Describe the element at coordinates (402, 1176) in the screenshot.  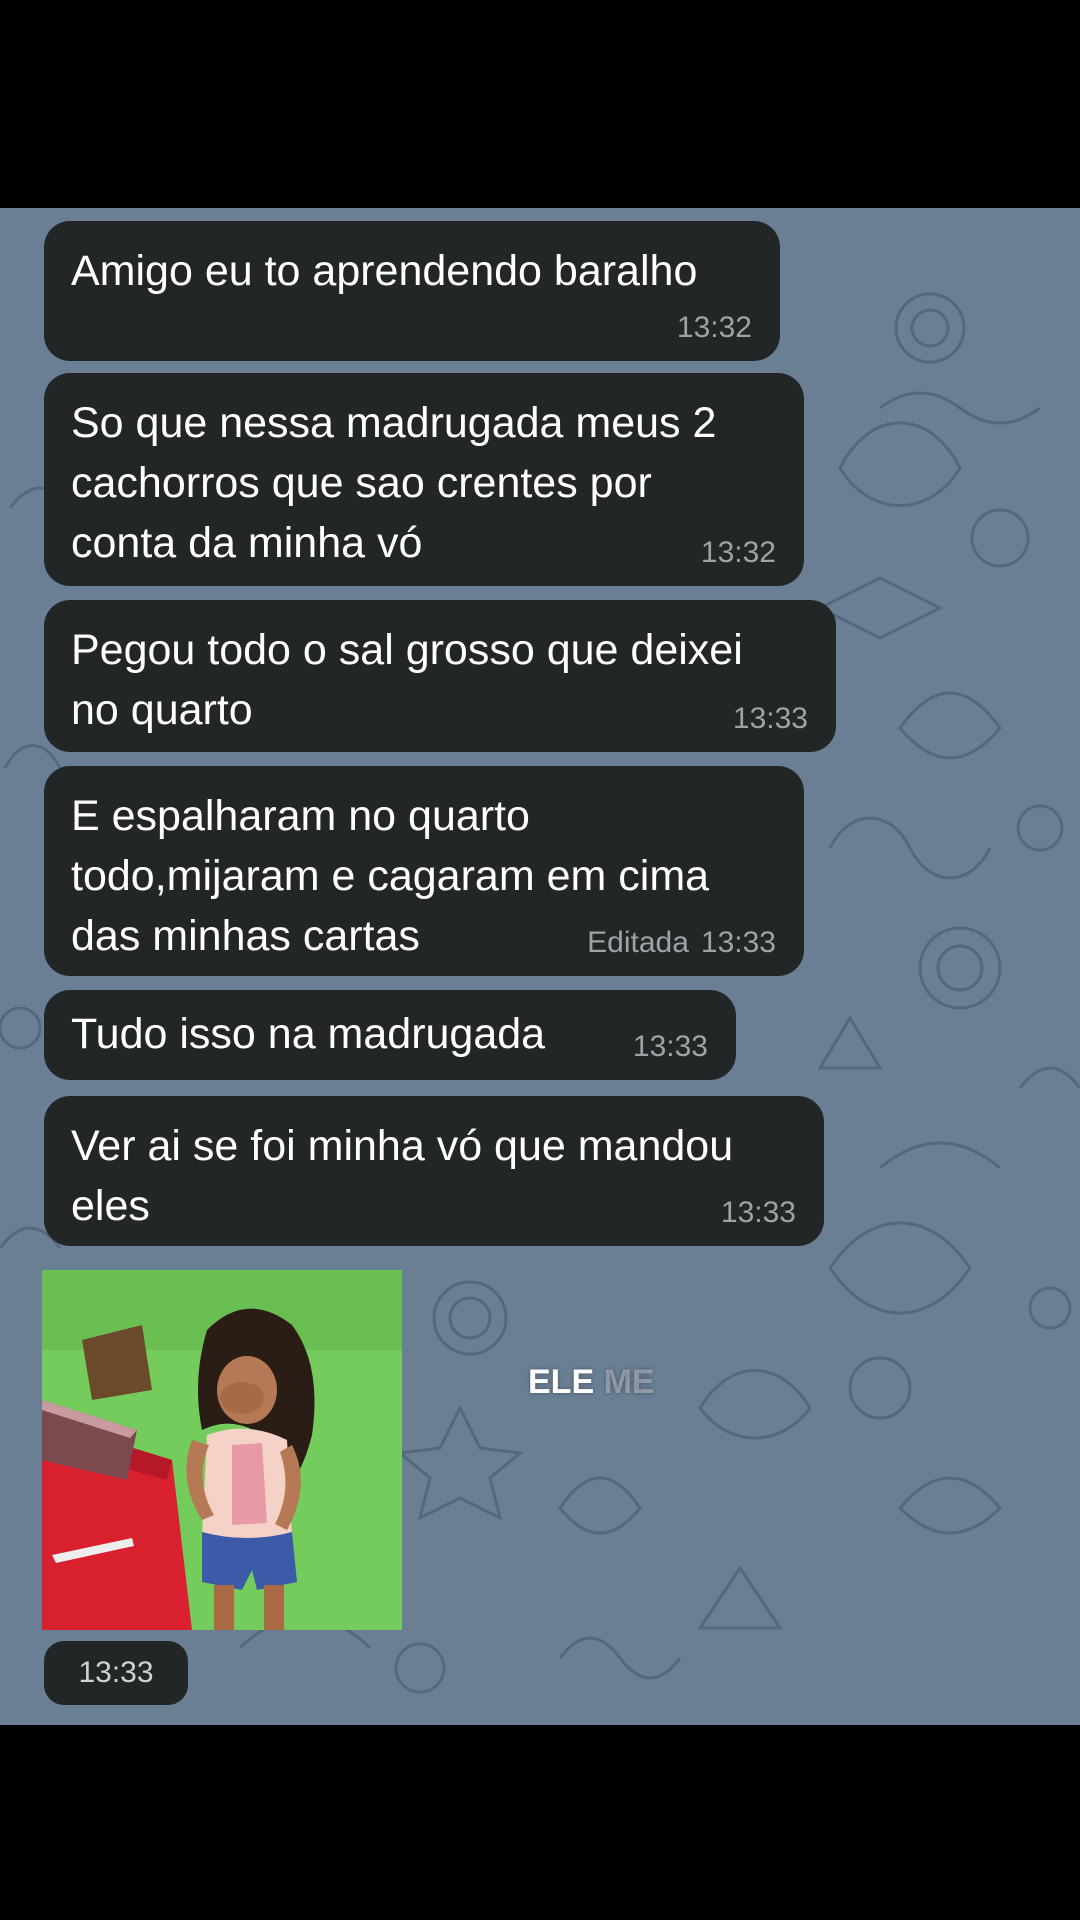
I see `message-text: Ver ai se foi minha vó que mandou eles` at that location.